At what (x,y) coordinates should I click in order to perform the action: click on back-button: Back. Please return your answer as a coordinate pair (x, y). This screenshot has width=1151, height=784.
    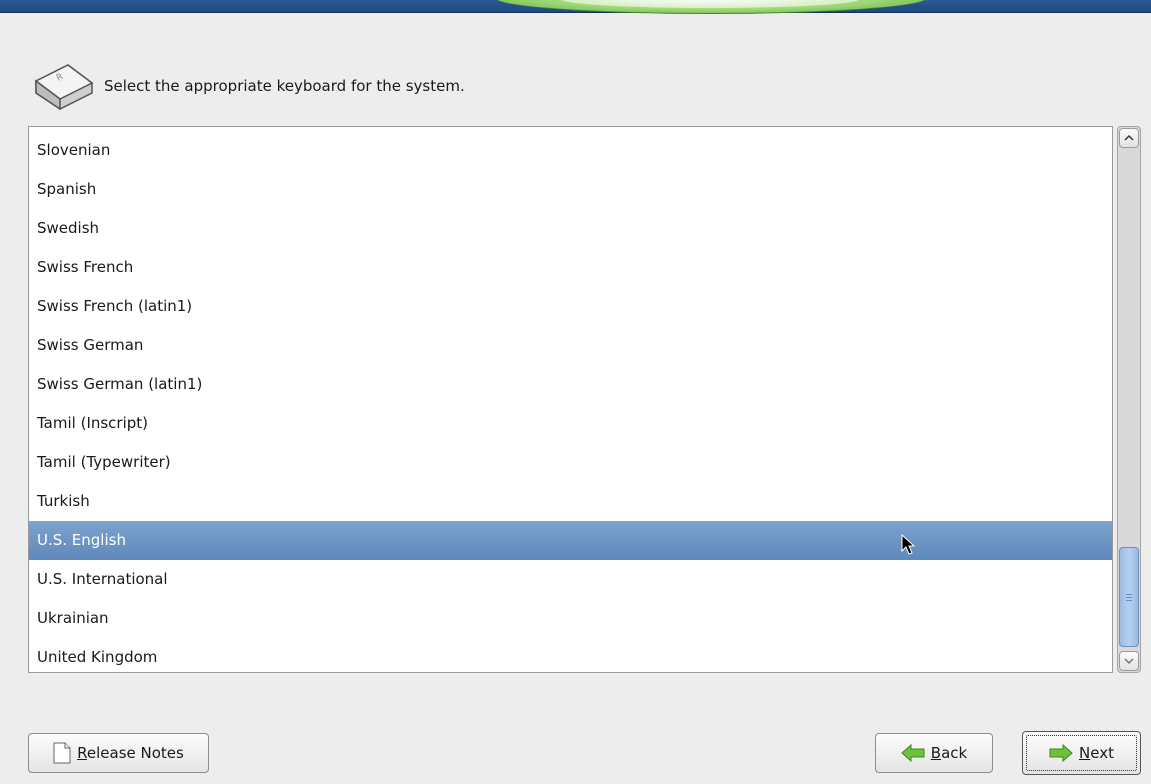
    Looking at the image, I should click on (934, 753).